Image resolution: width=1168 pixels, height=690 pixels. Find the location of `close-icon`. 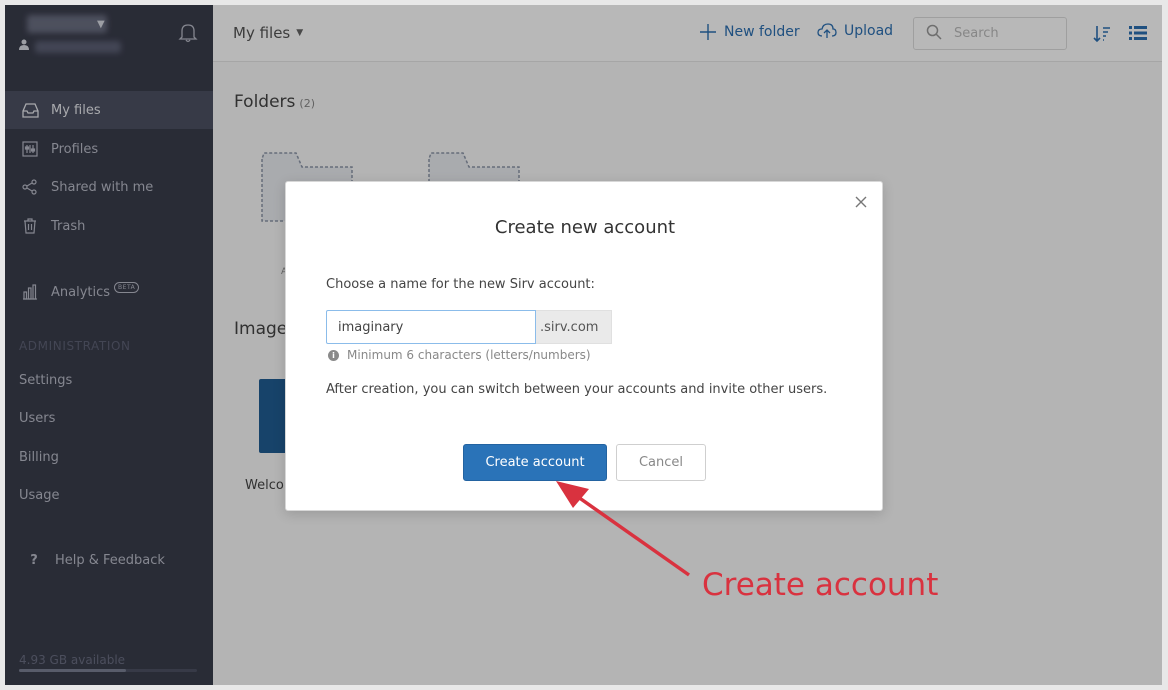

close-icon is located at coordinates (861, 201).